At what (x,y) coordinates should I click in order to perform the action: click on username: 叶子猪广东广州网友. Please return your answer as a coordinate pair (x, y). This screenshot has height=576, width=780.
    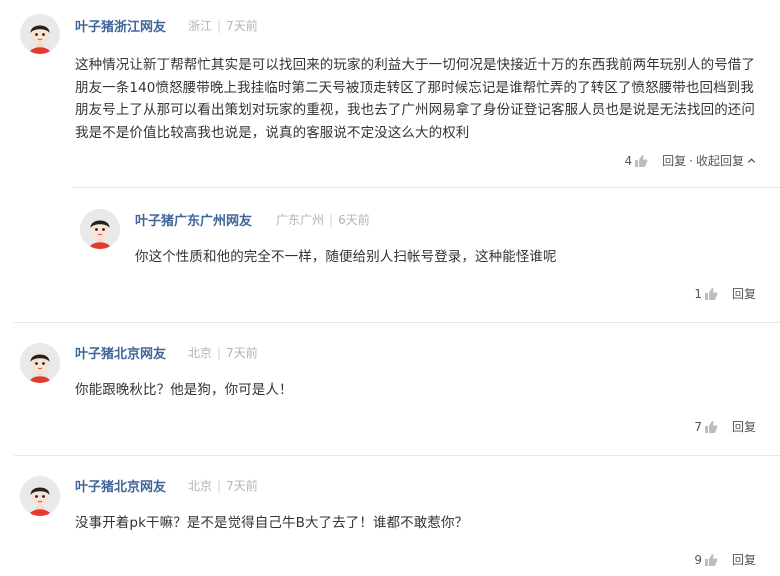
    Looking at the image, I should click on (193, 219).